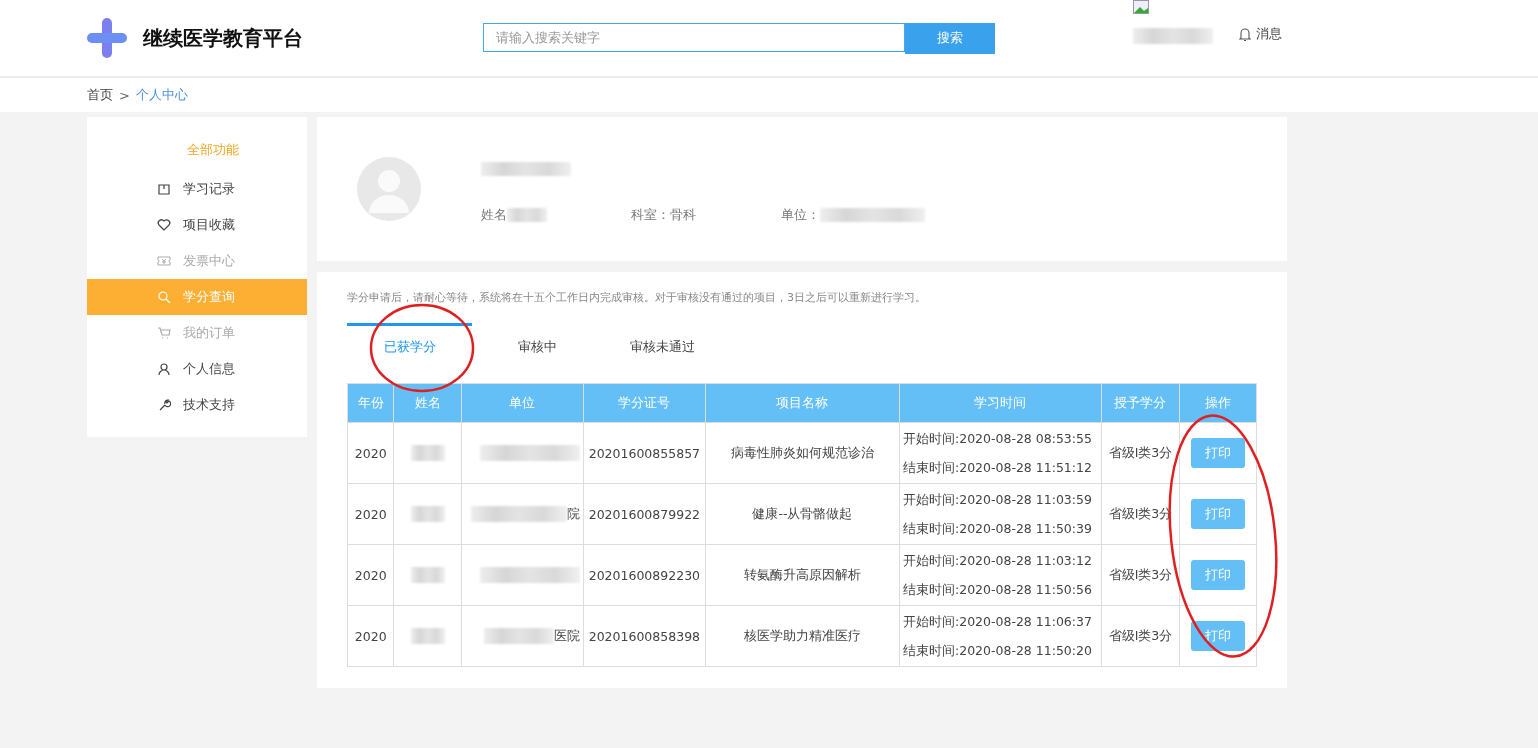 This screenshot has width=1538, height=748. Describe the element at coordinates (573, 514) in the screenshot. I see `unit-text: 院` at that location.